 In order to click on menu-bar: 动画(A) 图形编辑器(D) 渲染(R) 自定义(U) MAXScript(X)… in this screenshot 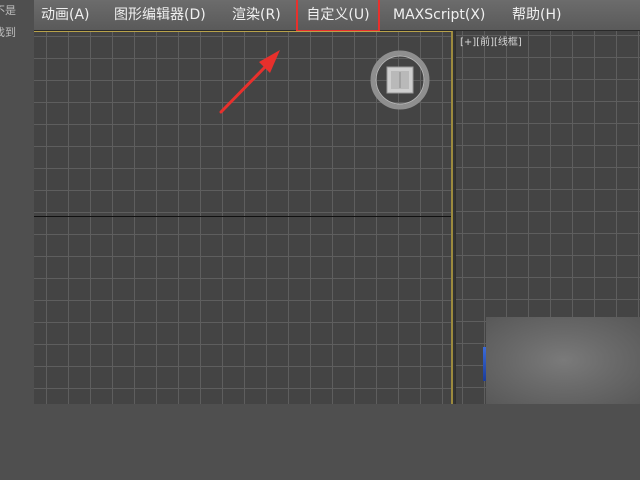, I will do `click(337, 16)`.